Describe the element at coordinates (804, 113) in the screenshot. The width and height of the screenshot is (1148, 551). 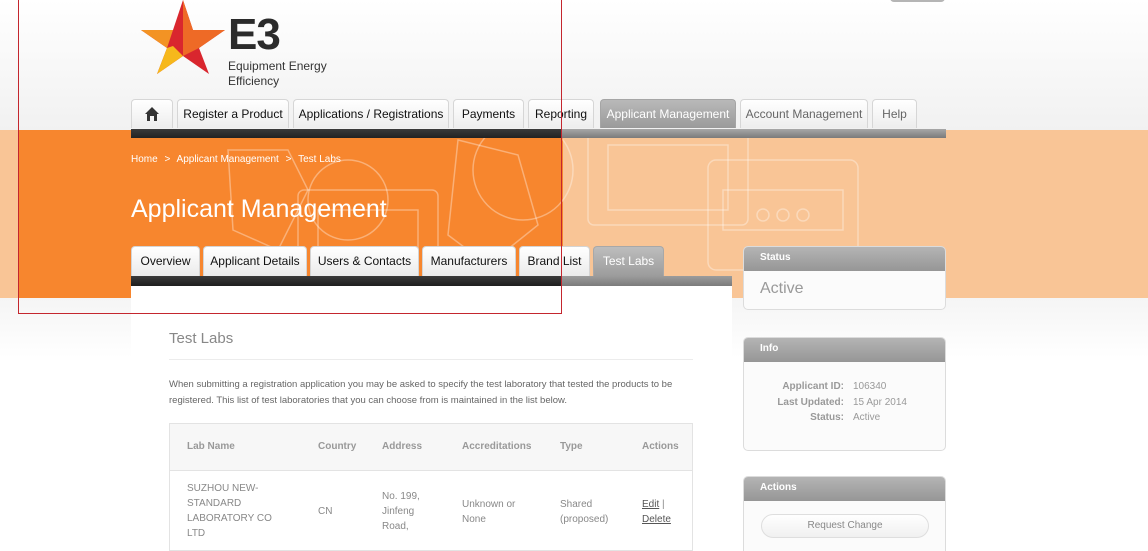
I see `nav-account-management: Account Management` at that location.